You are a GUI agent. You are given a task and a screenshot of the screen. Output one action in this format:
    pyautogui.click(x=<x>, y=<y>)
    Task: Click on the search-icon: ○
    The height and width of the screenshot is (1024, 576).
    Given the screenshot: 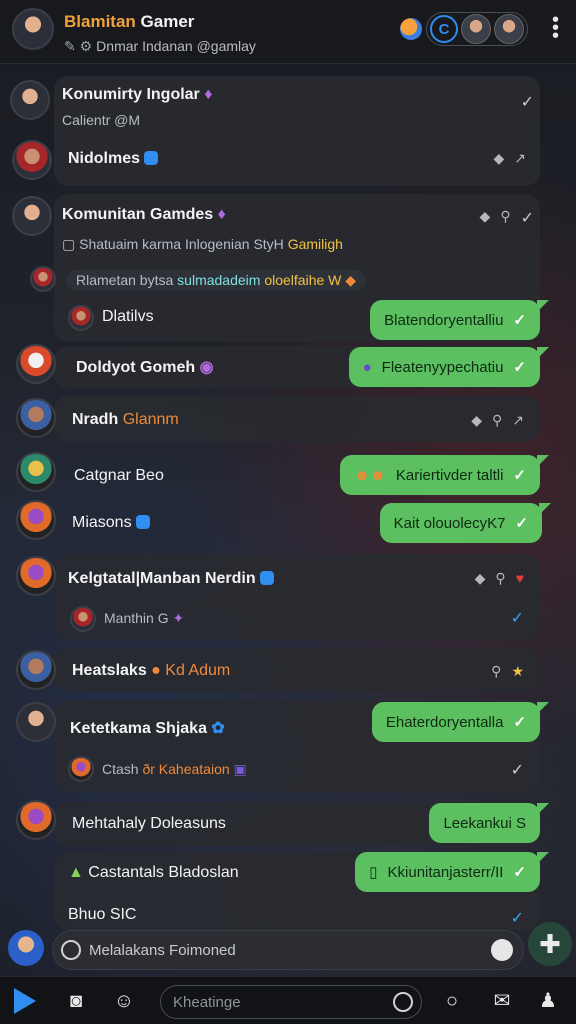 What is the action you would take?
    pyautogui.click(x=452, y=1001)
    